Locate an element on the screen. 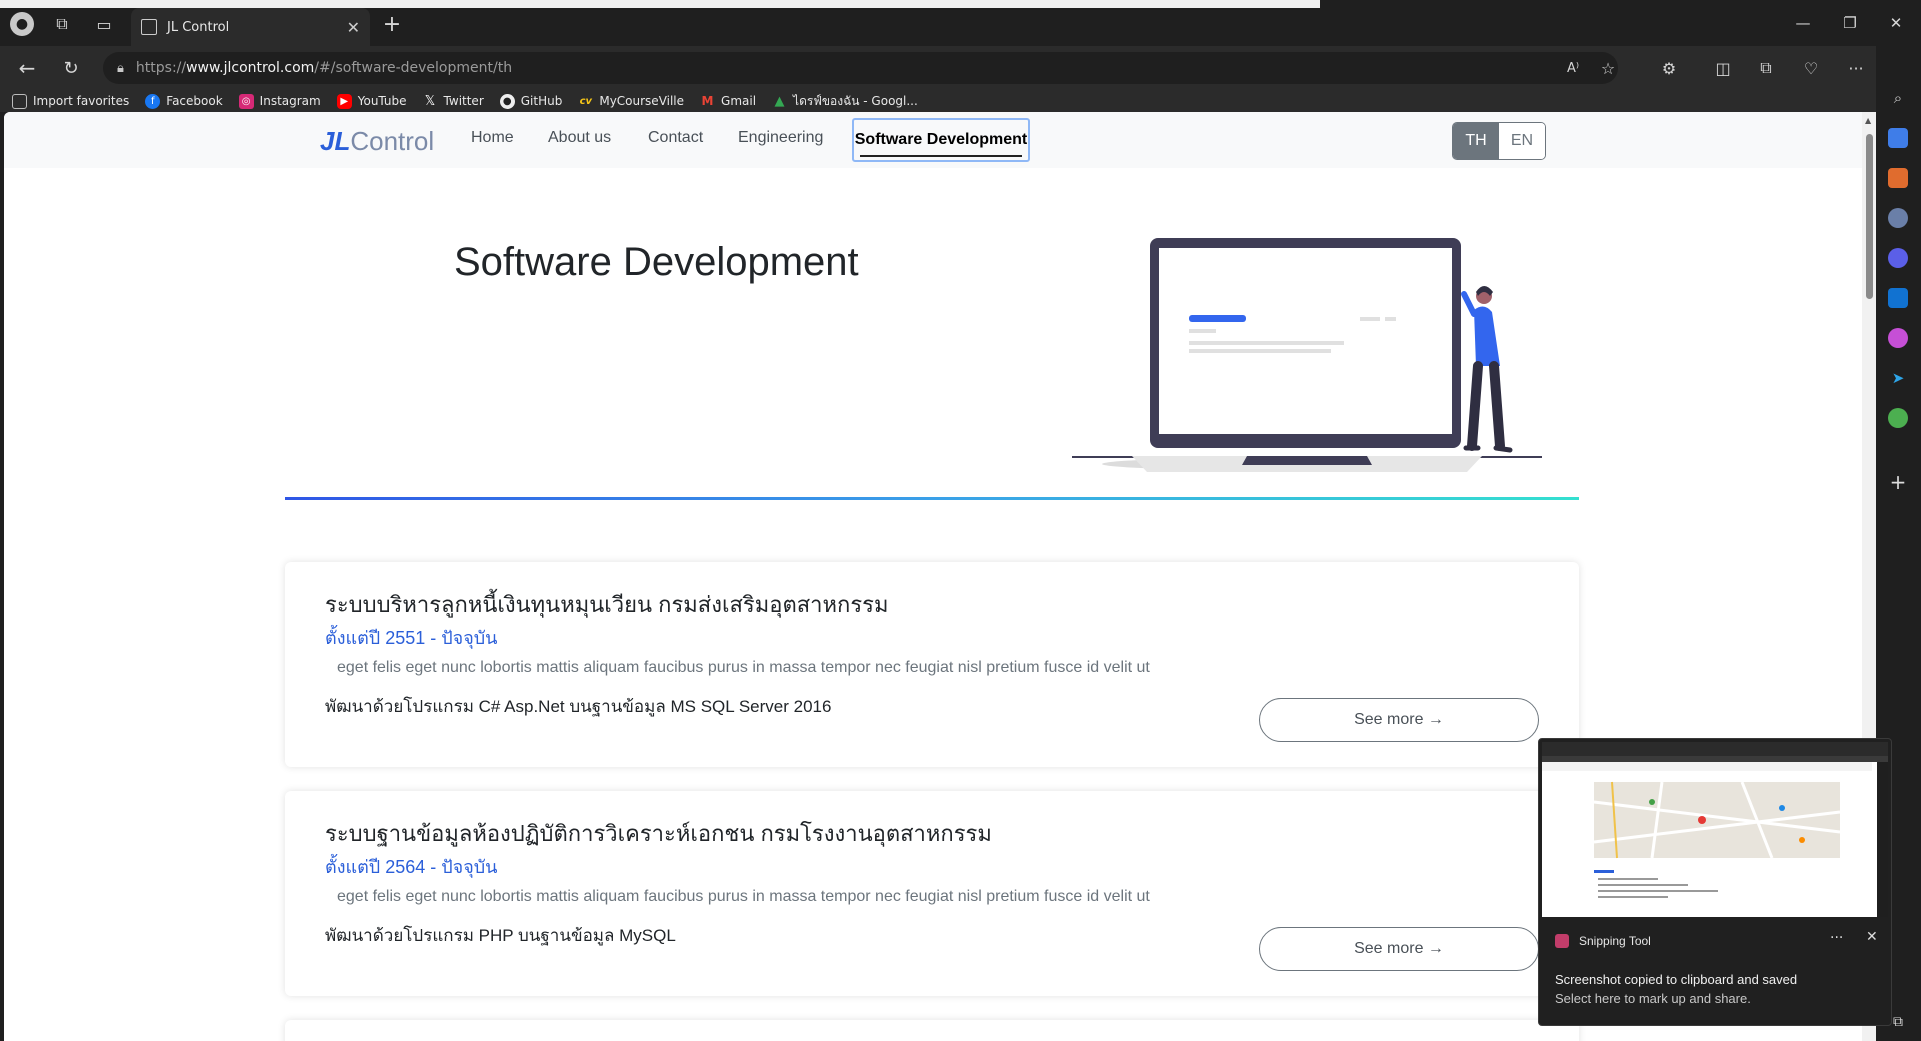 The height and width of the screenshot is (1041, 1921). bookmark-mycourseville: cv MyCourseVille is located at coordinates (631, 101).